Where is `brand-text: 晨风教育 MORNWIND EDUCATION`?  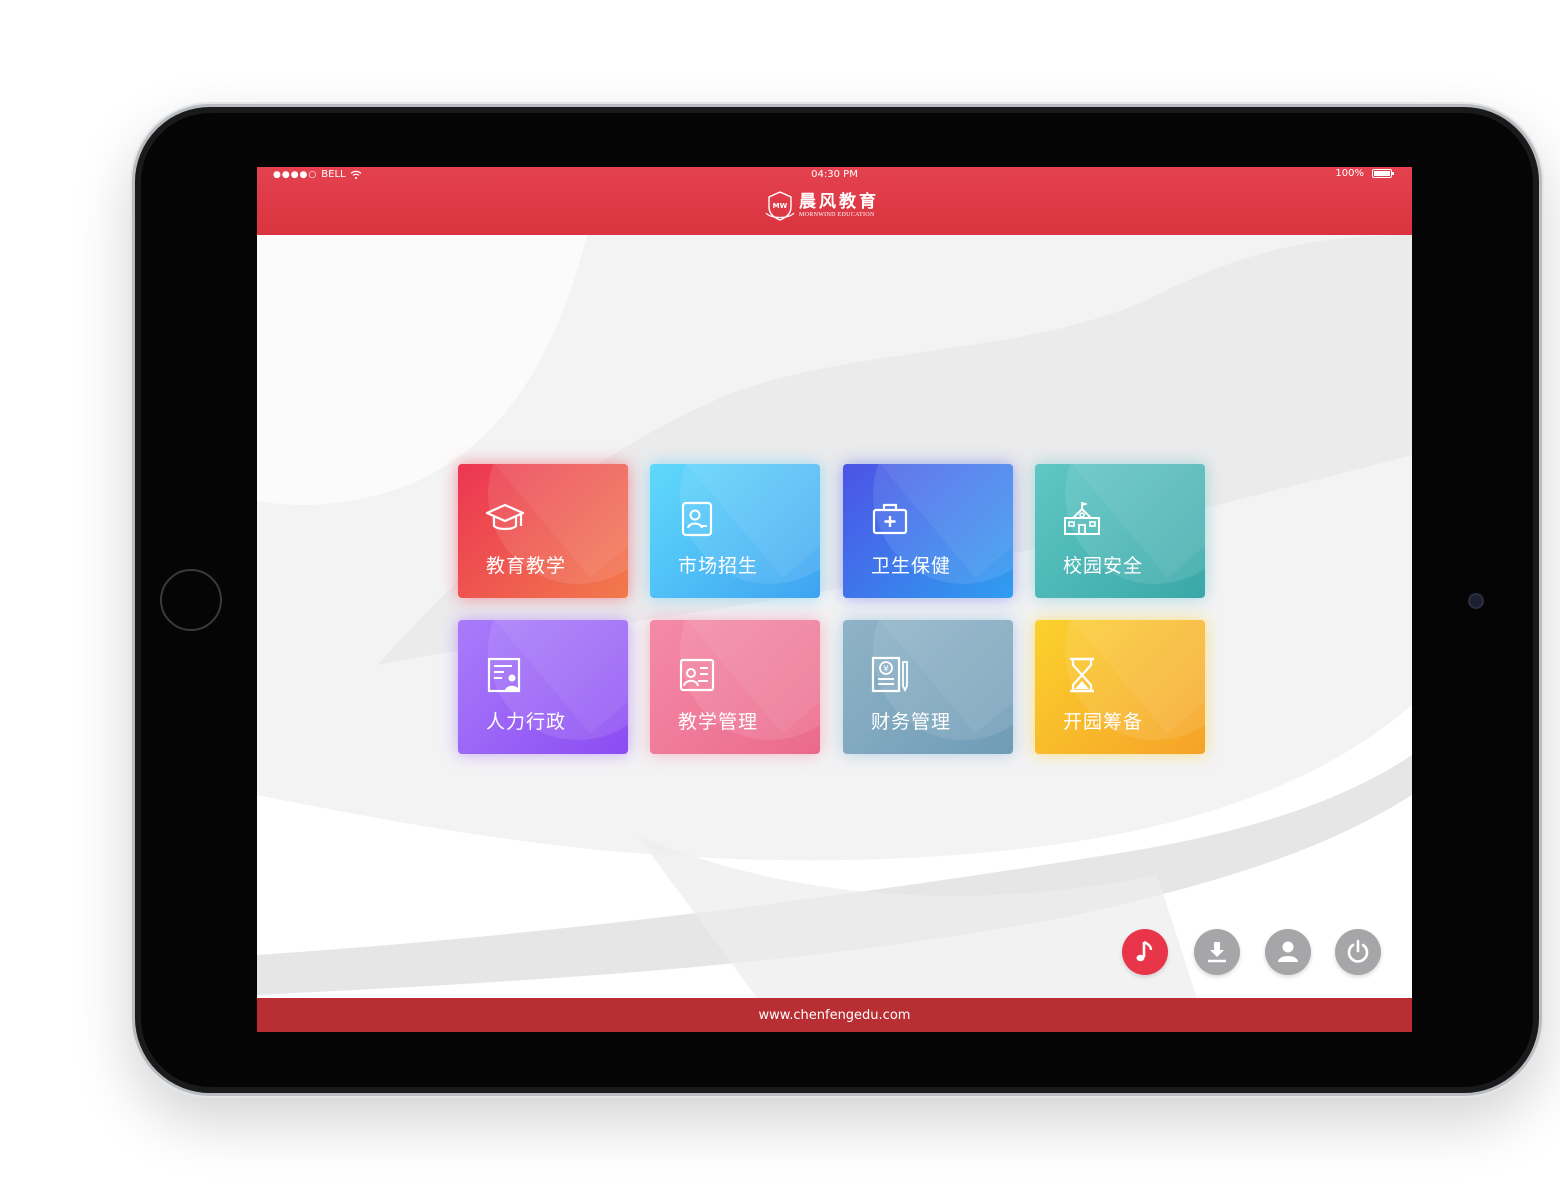
brand-text: 晨风教育 MORNWIND EDUCATION is located at coordinates (839, 206).